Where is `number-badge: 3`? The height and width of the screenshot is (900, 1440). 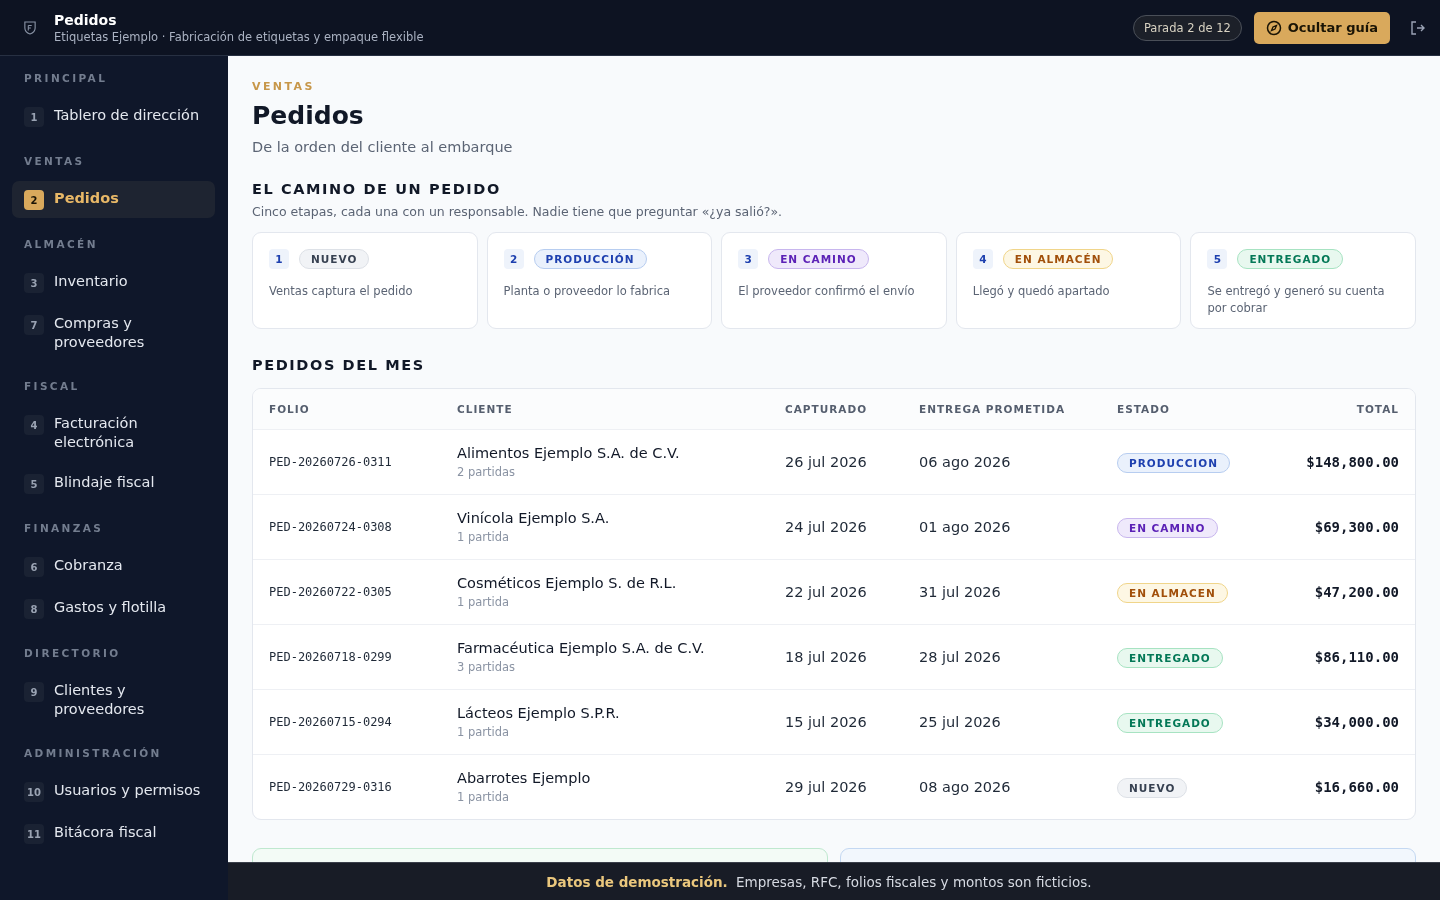
number-badge: 3 is located at coordinates (34, 283).